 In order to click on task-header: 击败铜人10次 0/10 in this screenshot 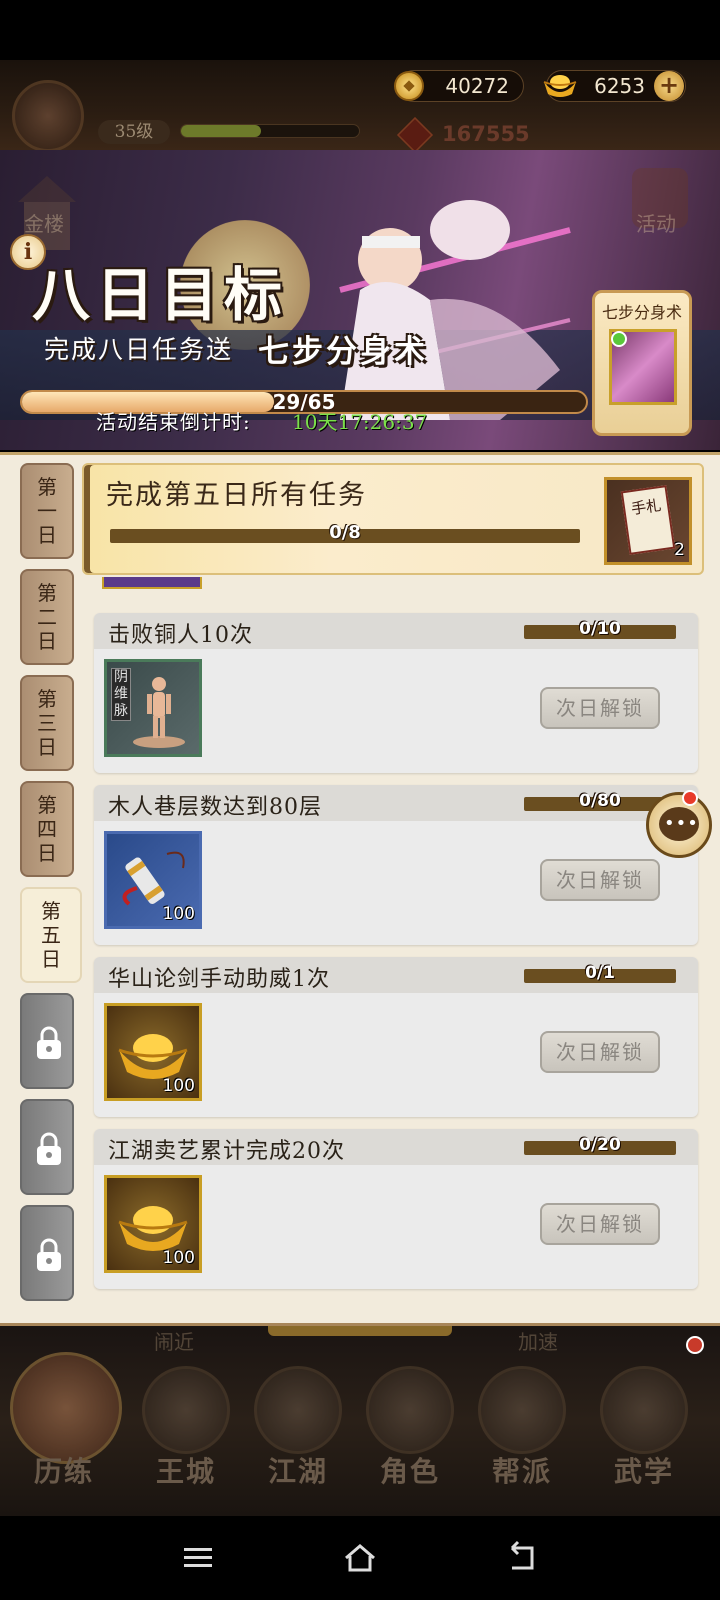, I will do `click(396, 631)`.